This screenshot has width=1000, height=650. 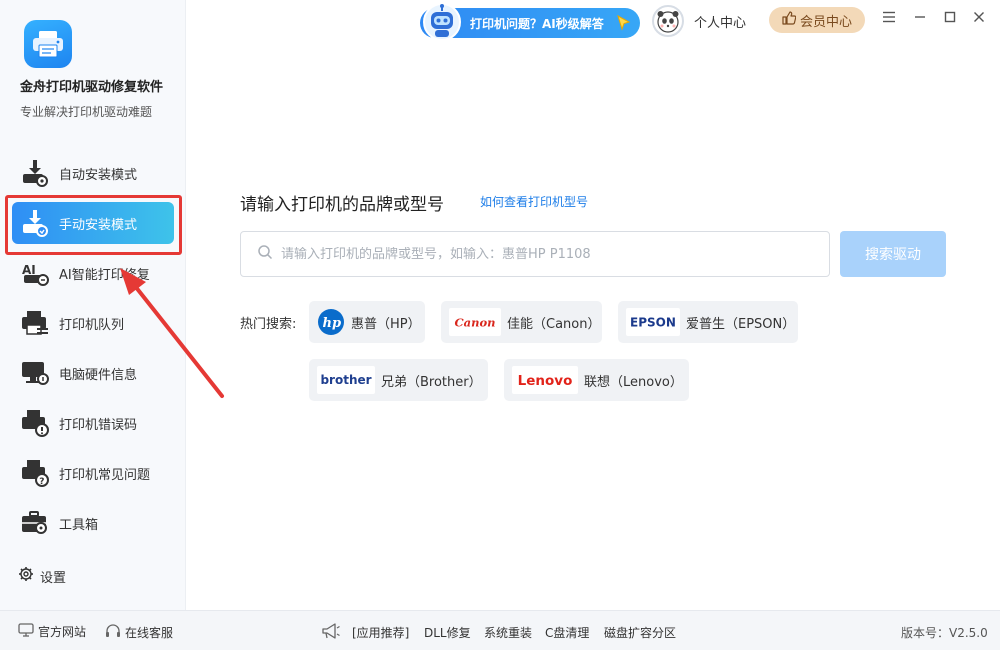 I want to click on sidebar-item-hardware-info: 电脑硬件信息, so click(x=93, y=373).